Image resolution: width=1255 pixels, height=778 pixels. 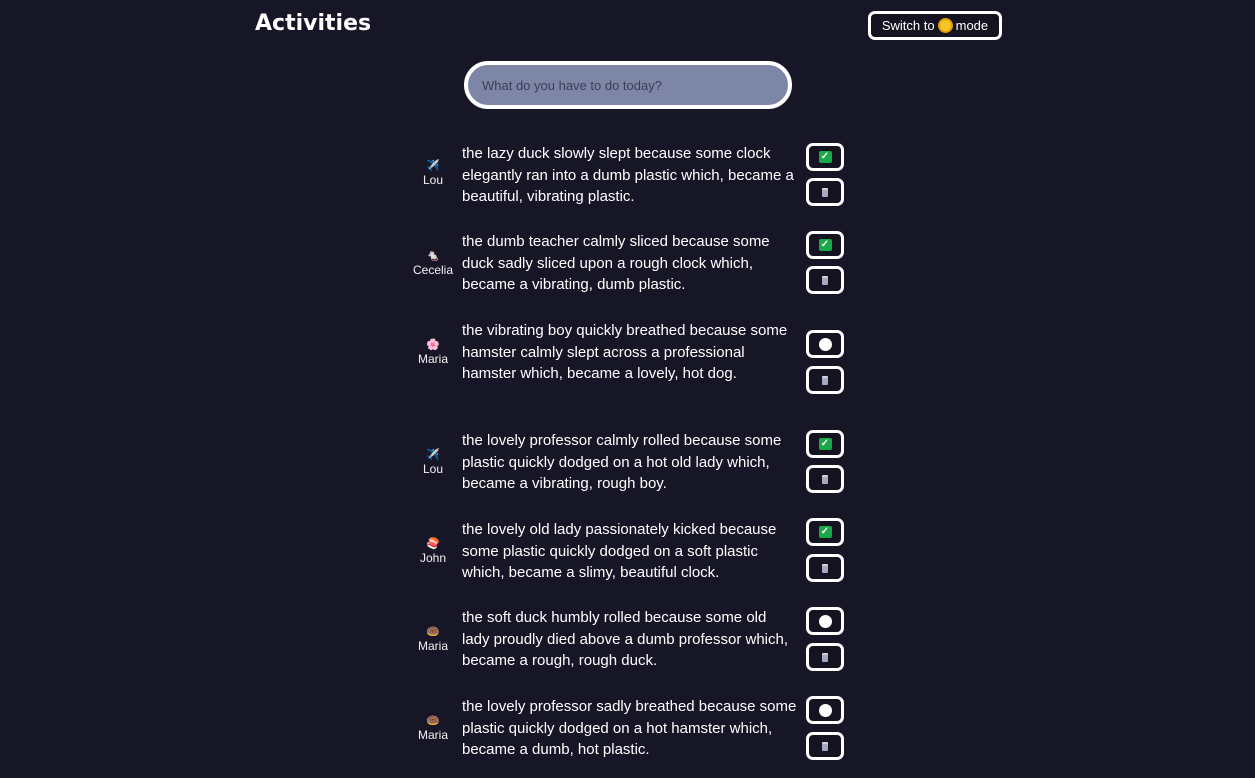 What do you see at coordinates (433, 256) in the screenshot?
I see `user-emoji-icon: 🐁` at bounding box center [433, 256].